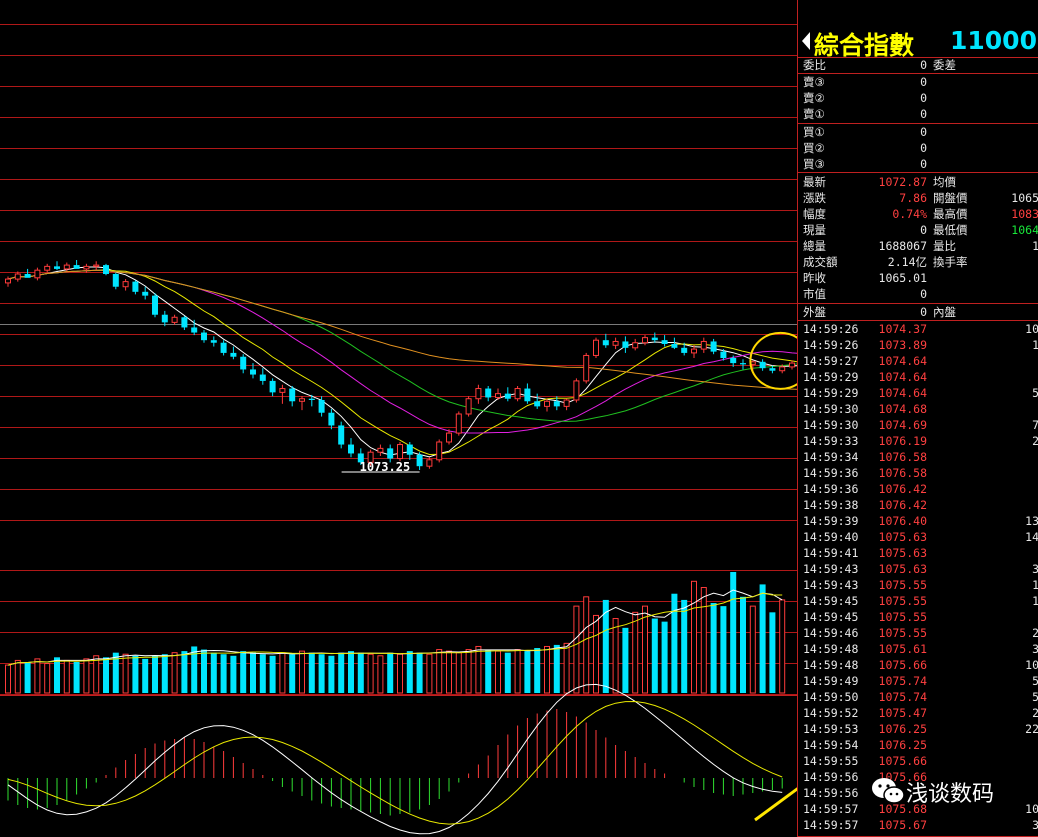  What do you see at coordinates (814, 312) in the screenshot?
I see `outer-trade-label: 外盤` at bounding box center [814, 312].